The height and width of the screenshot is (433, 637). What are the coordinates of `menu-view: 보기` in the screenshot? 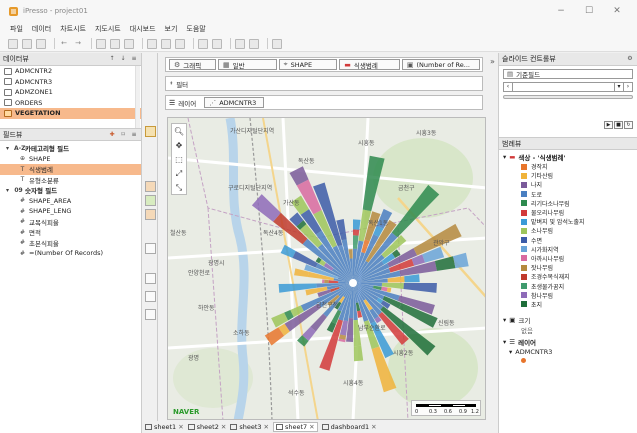 It's located at (171, 29).